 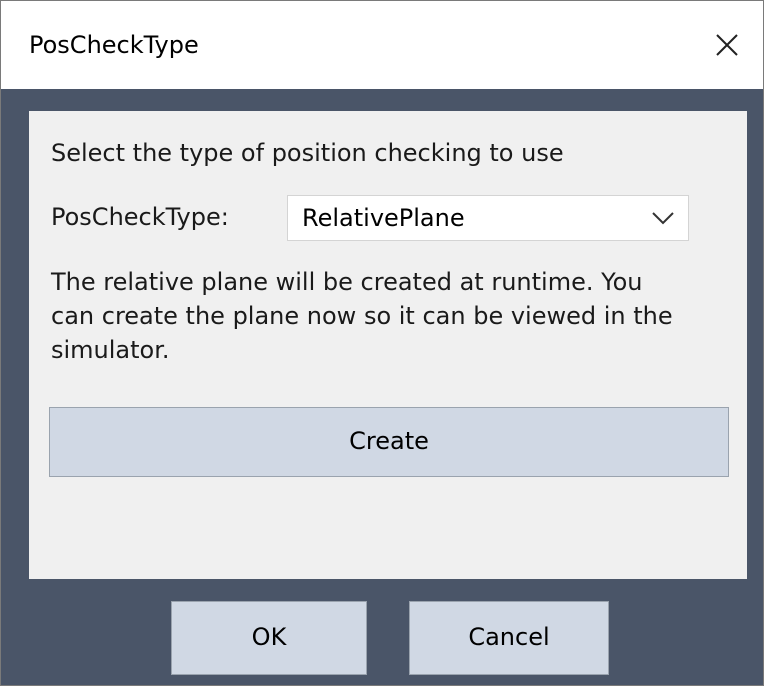 I want to click on close-icon, so click(x=727, y=45).